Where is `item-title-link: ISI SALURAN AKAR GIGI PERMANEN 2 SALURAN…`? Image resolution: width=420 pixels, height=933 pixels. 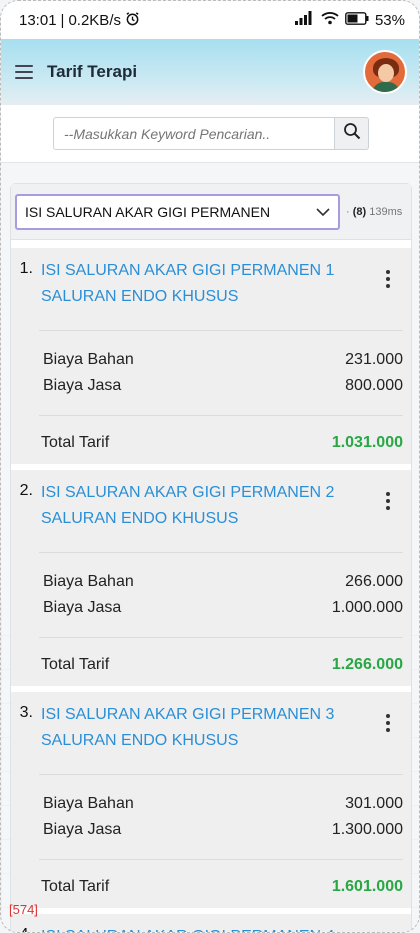 item-title-link: ISI SALURAN AKAR GIGI PERMANEN 2 SALURAN… is located at coordinates (209, 506).